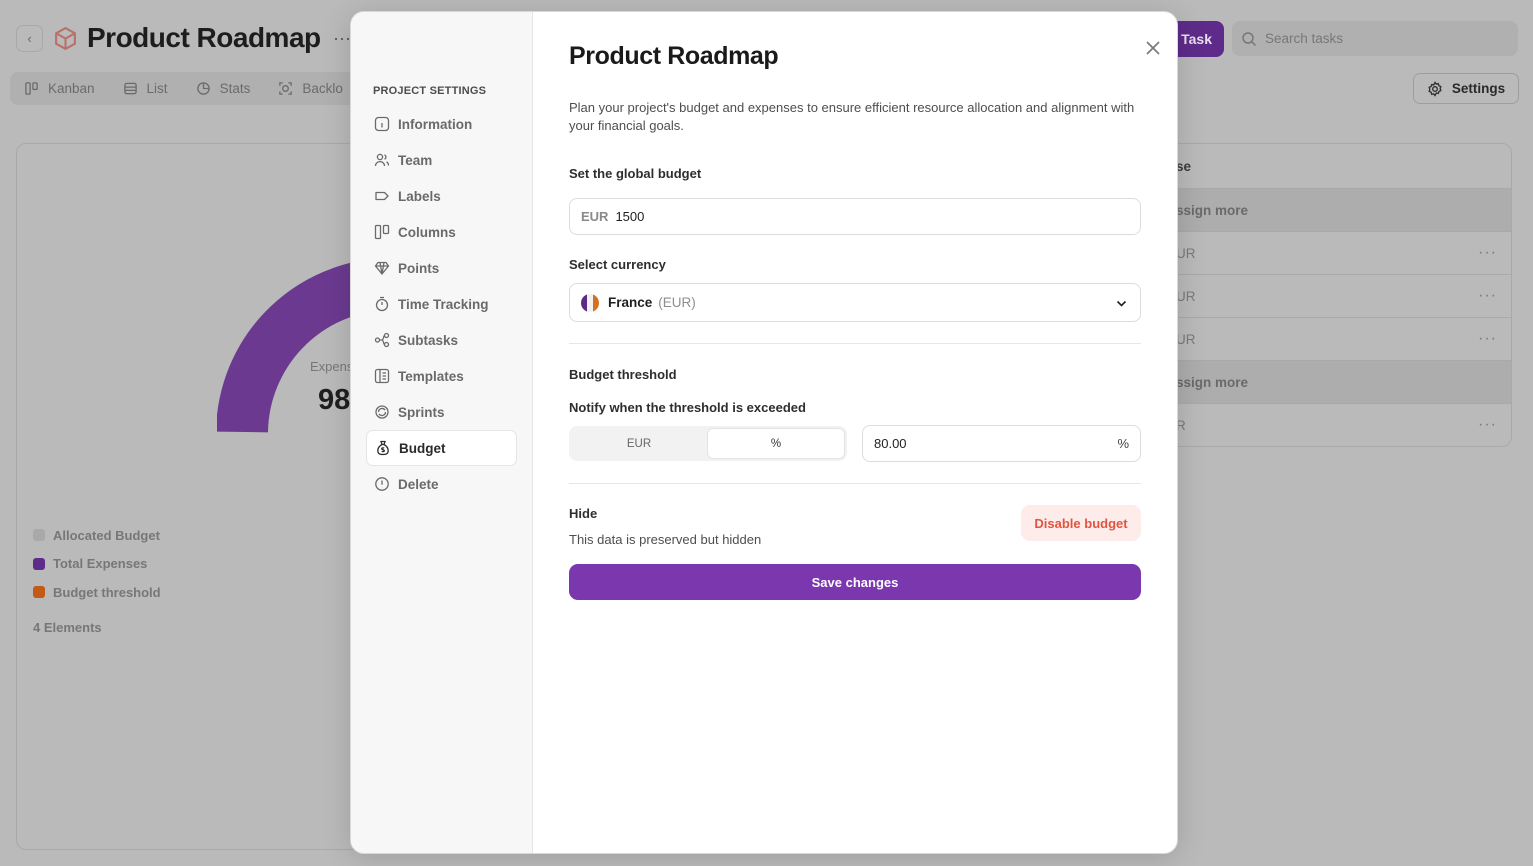 Image resolution: width=1533 pixels, height=866 pixels. I want to click on stopwatch-icon, so click(382, 304).